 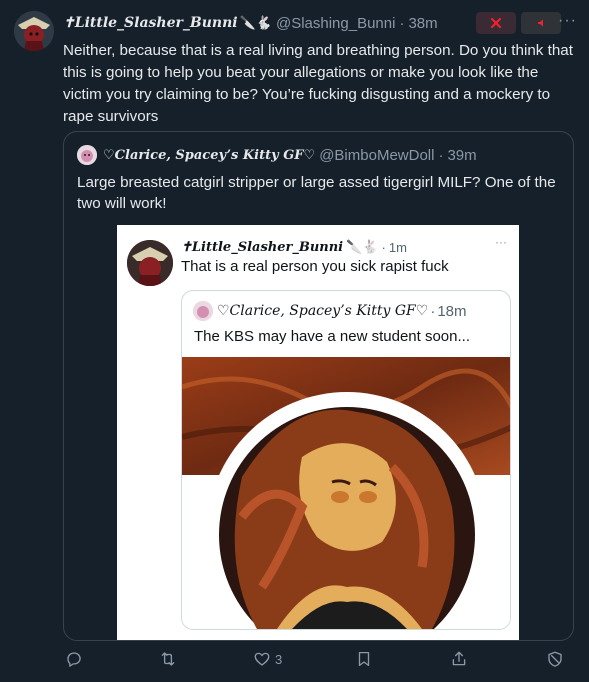 I want to click on display-name: ✝Little_Slasher_Bunni, so click(x=150, y=23).